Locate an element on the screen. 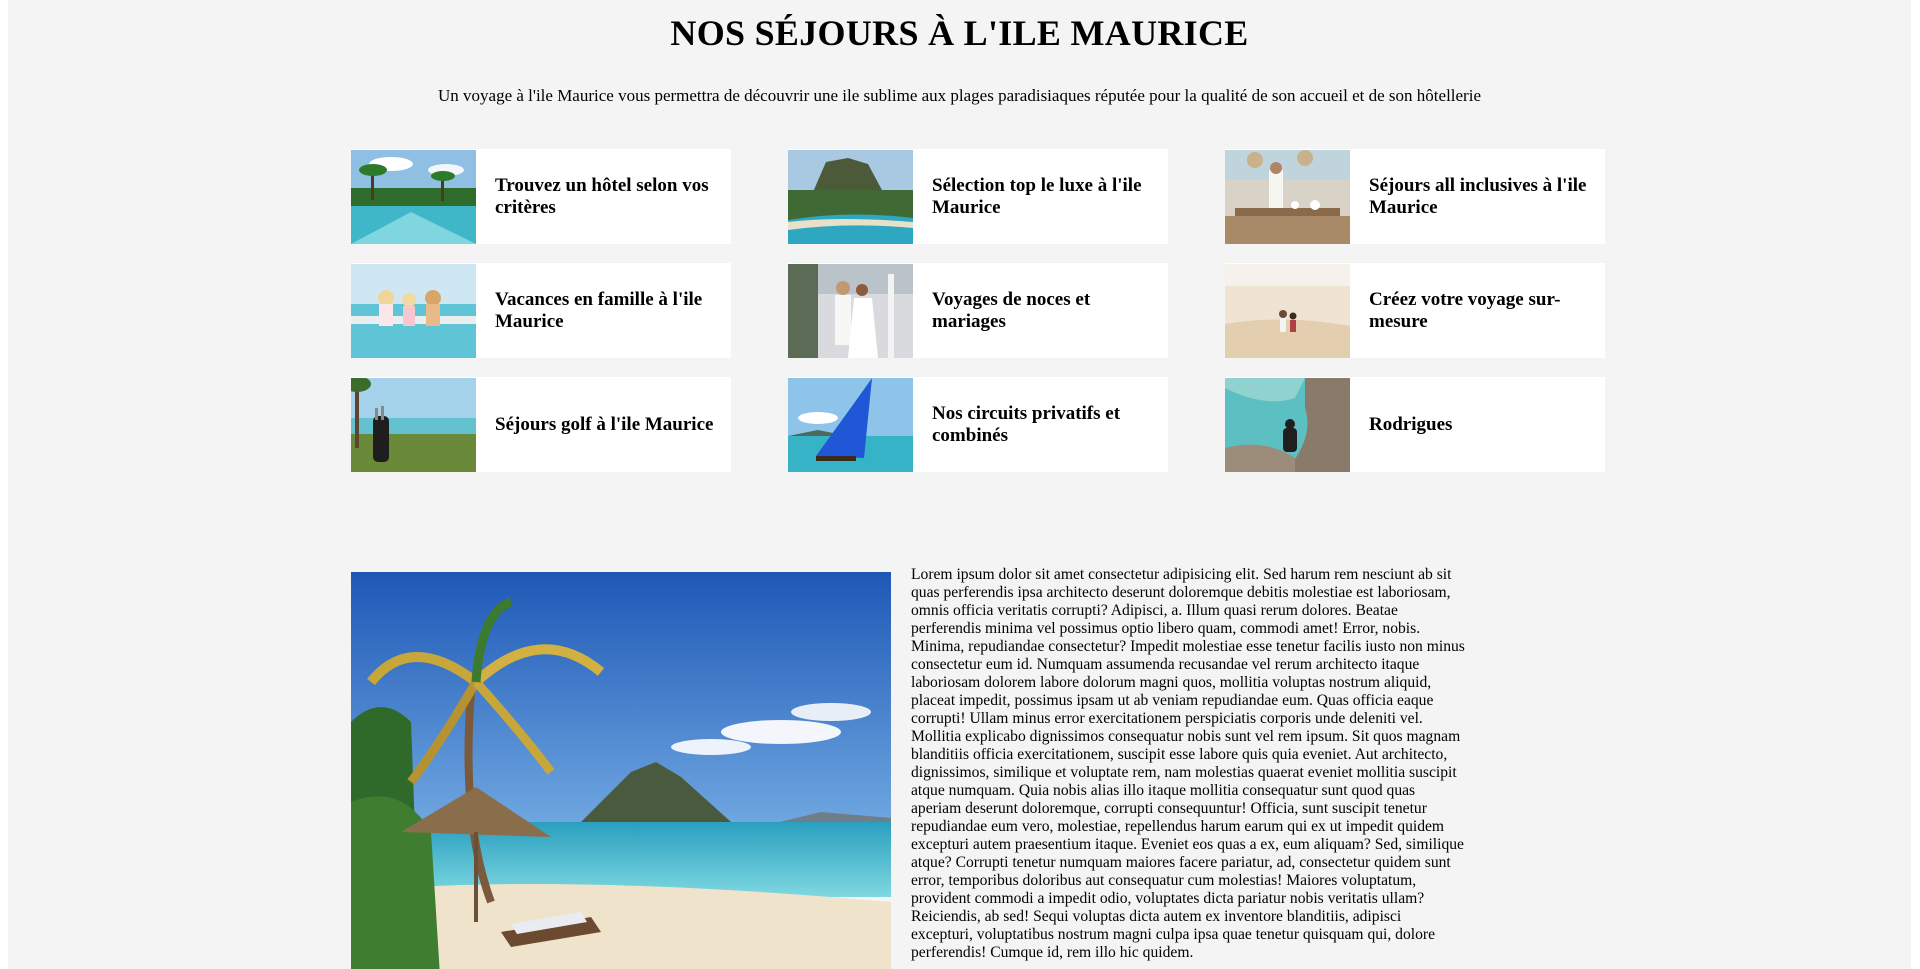 The width and height of the screenshot is (1920, 969). card-title: Voyages de noces et mariages is located at coordinates (1011, 310).